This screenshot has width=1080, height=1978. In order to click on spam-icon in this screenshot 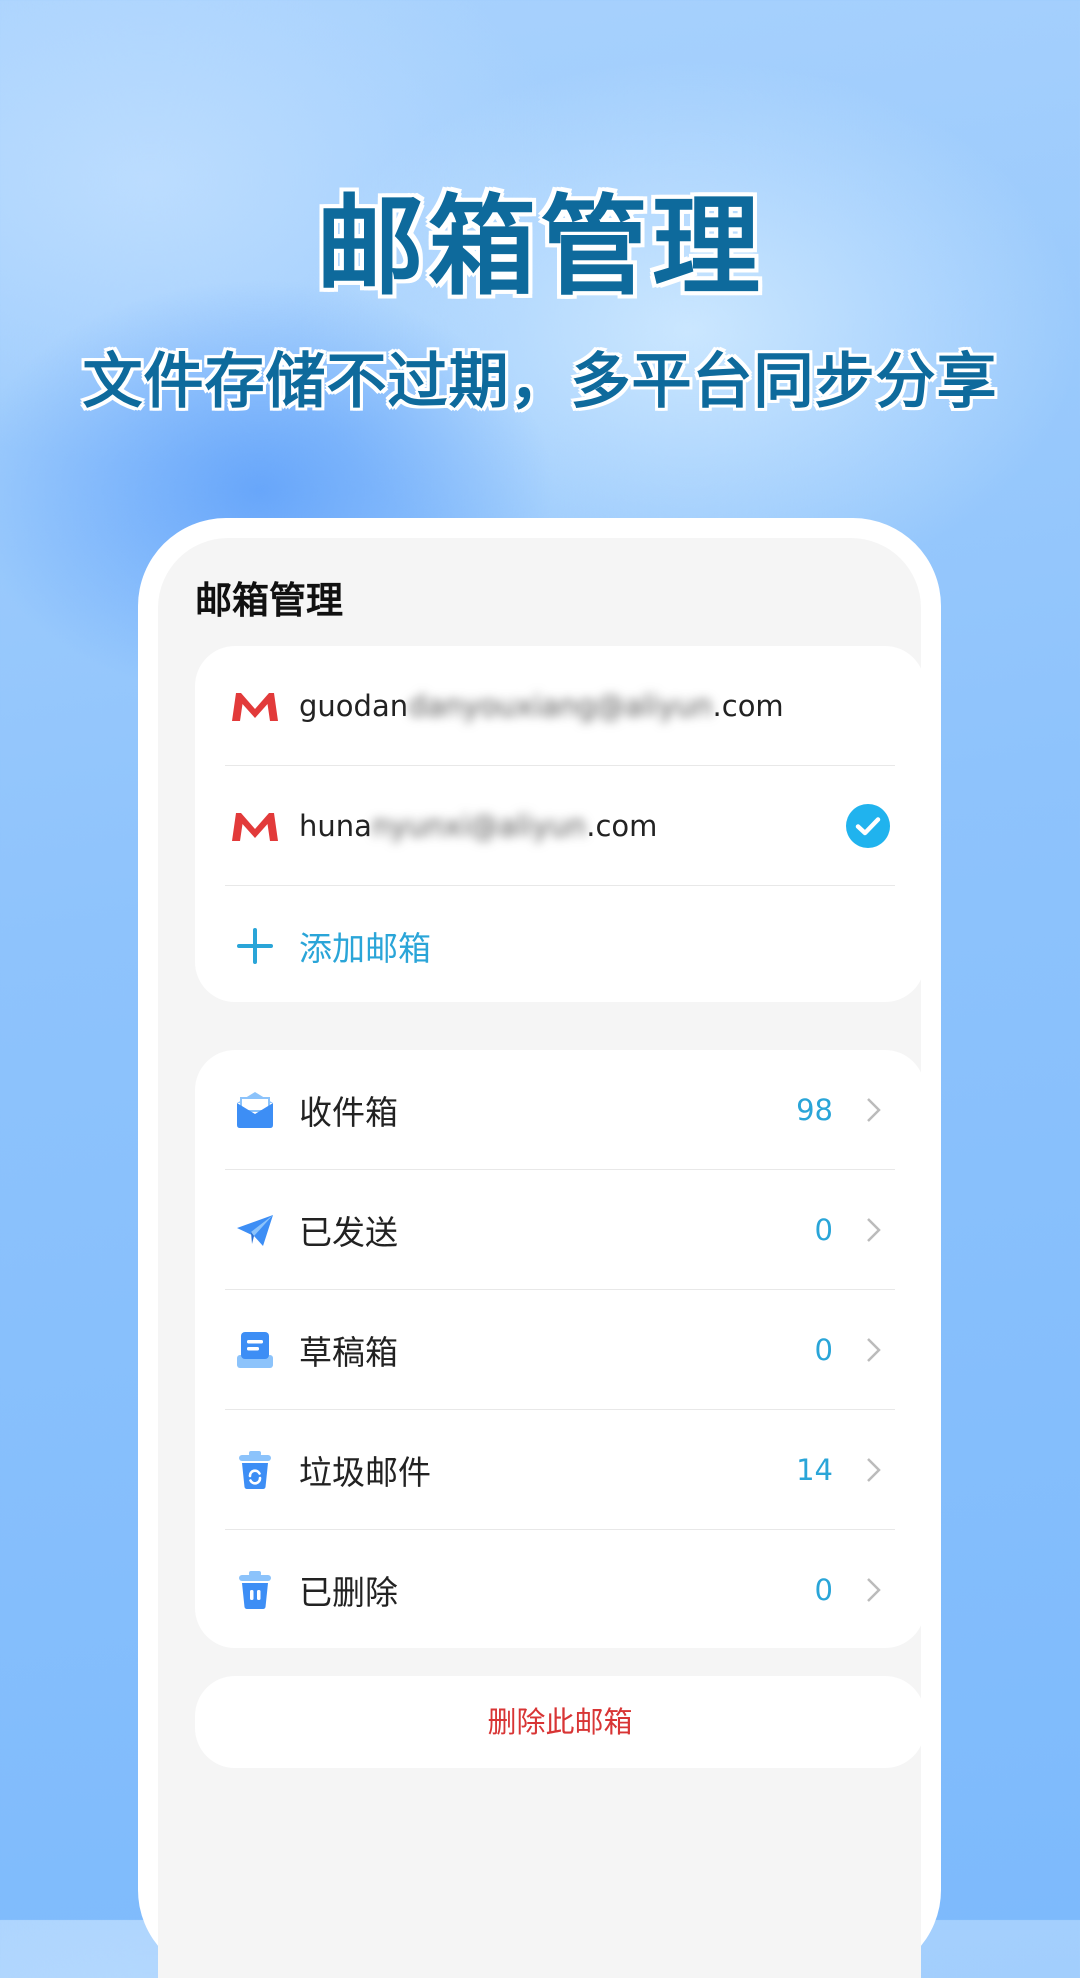, I will do `click(255, 1470)`.